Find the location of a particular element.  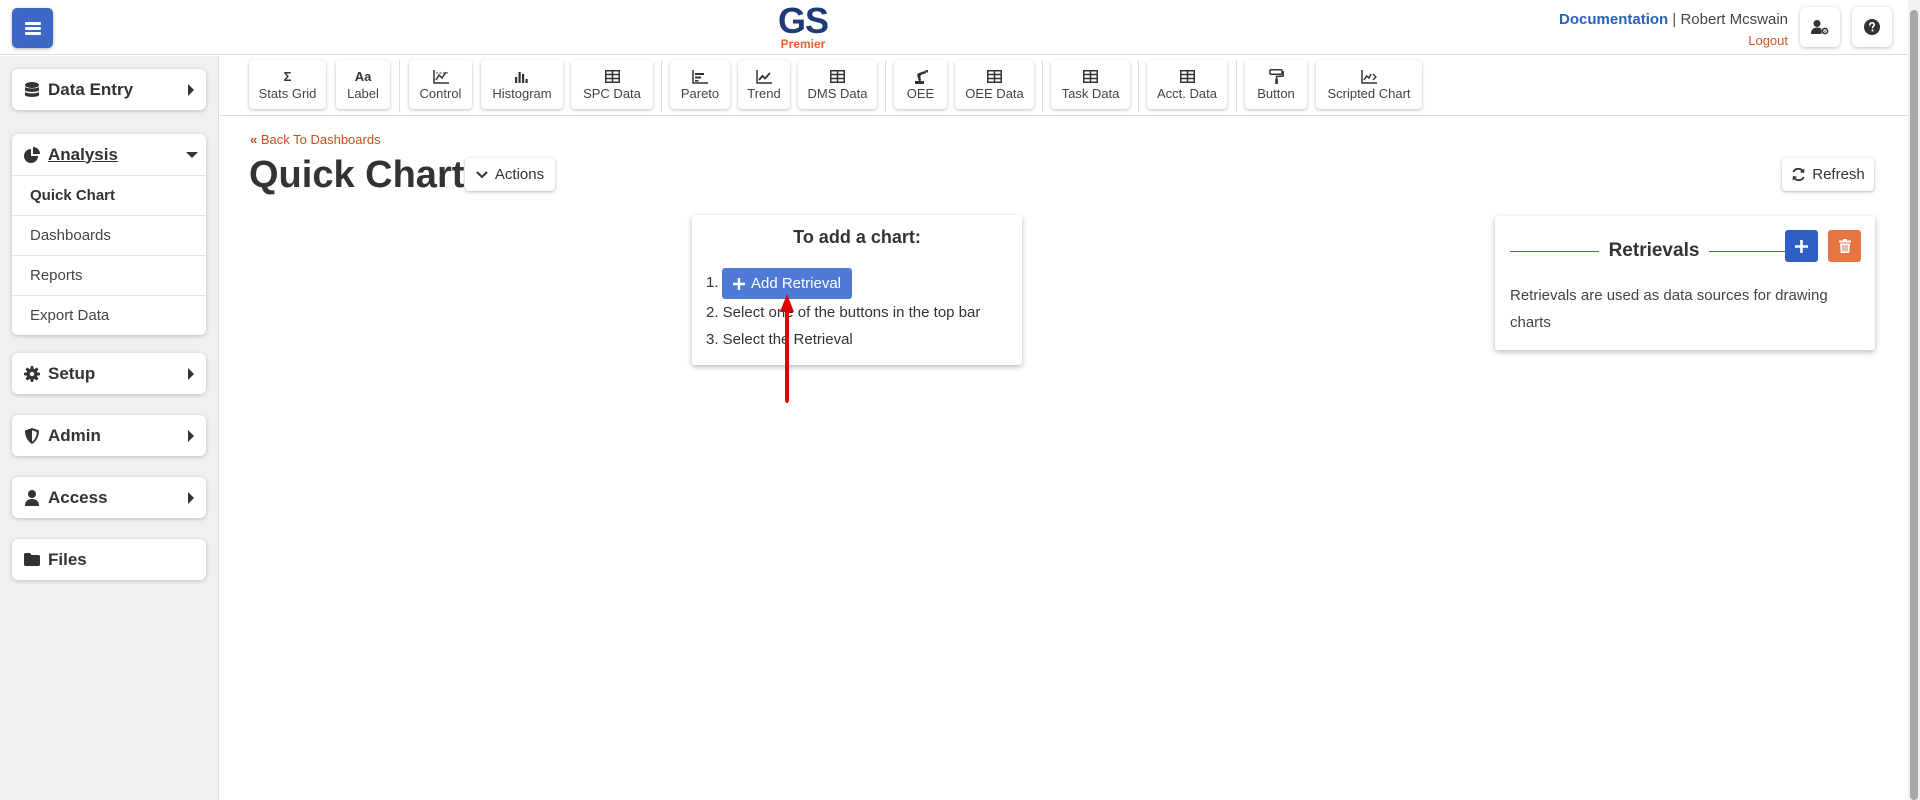

nav-access: Access is located at coordinates (109, 497).